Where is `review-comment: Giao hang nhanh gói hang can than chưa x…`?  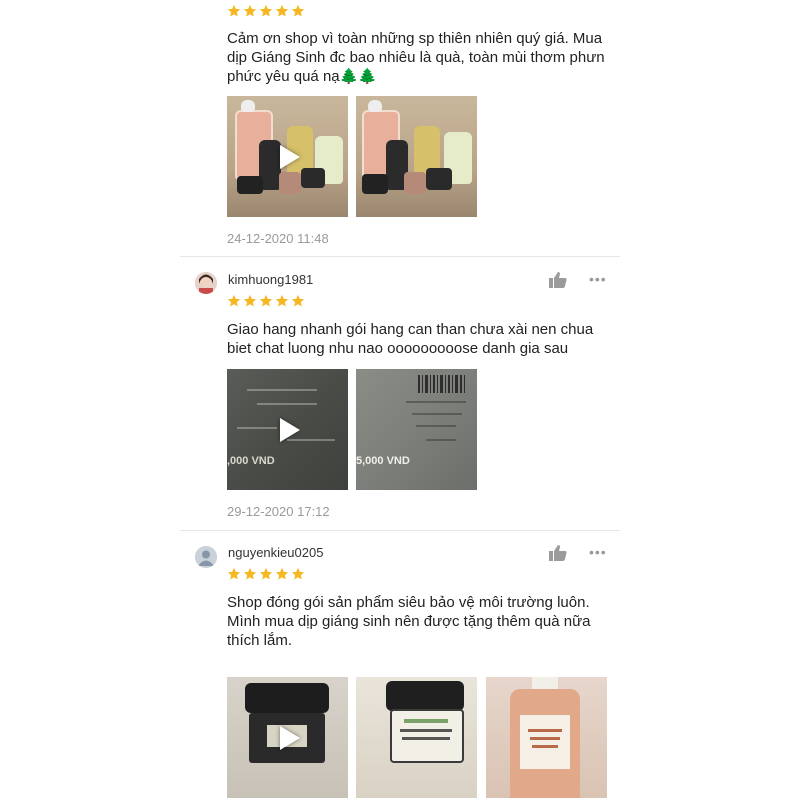 review-comment: Giao hang nhanh gói hang can than chưa x… is located at coordinates (410, 339).